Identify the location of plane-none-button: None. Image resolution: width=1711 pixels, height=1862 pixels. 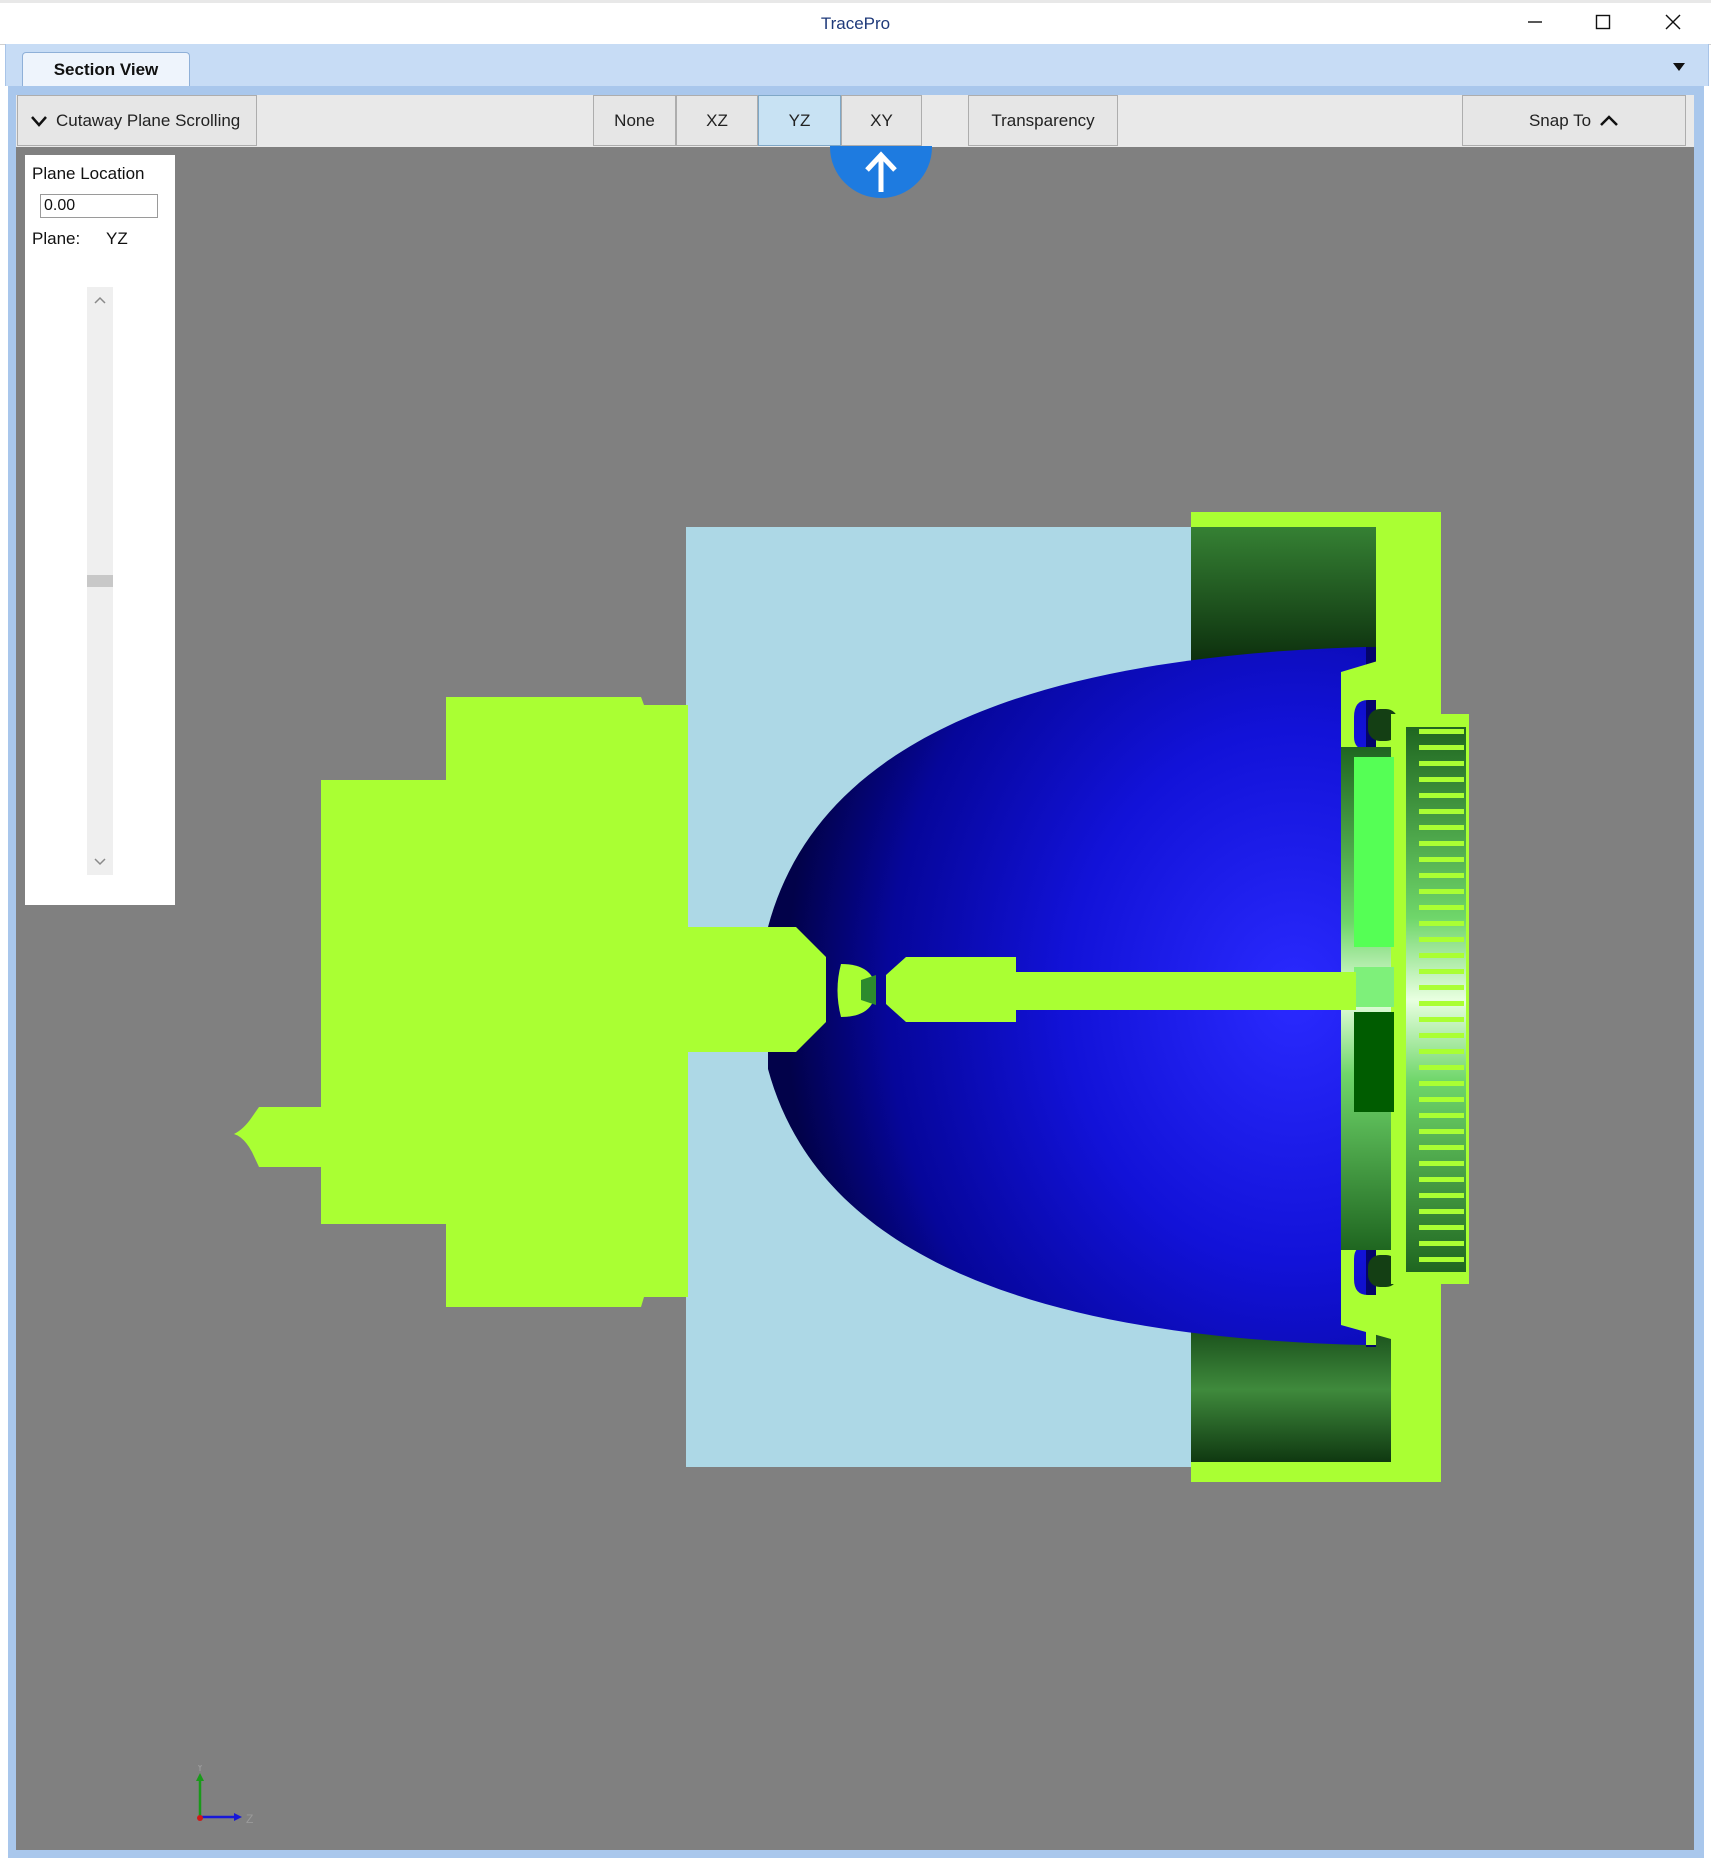
(634, 120).